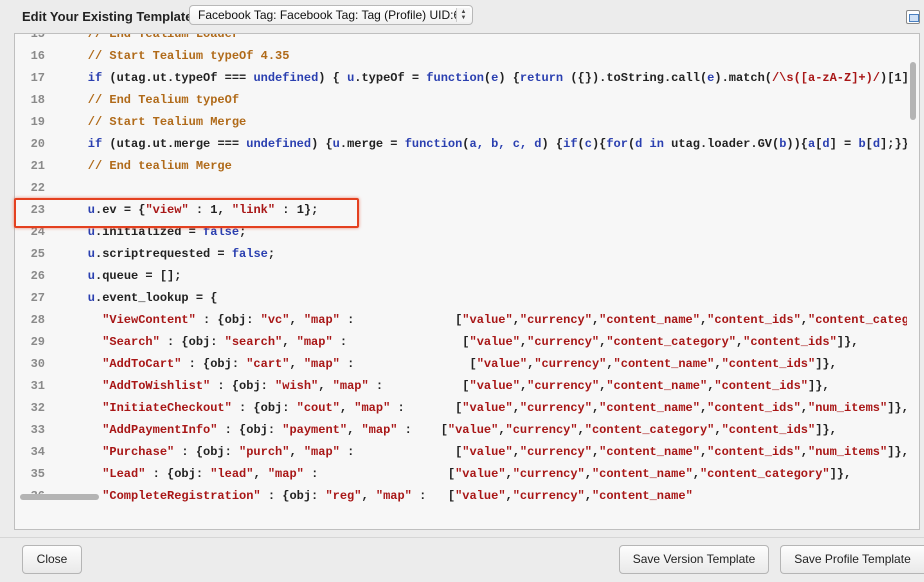  I want to click on code-token: // End Tealium Loader, so click(149, 37).